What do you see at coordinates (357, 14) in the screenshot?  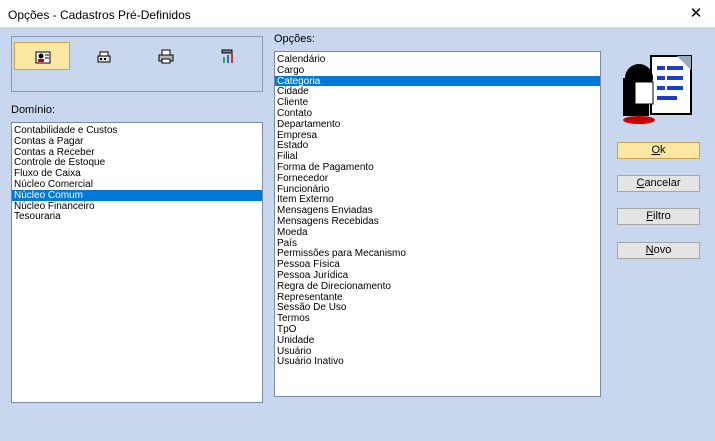 I see `title-bar: Opções - Cadastros Pré-Definidos ✕` at bounding box center [357, 14].